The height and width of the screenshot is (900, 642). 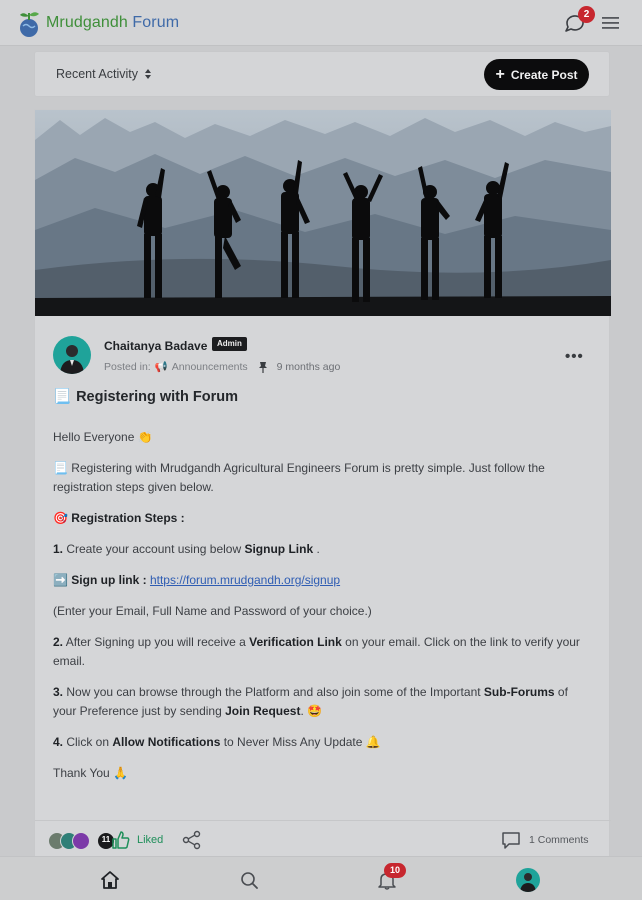 I want to click on step-4-bold: Allow Notifications, so click(x=166, y=742).